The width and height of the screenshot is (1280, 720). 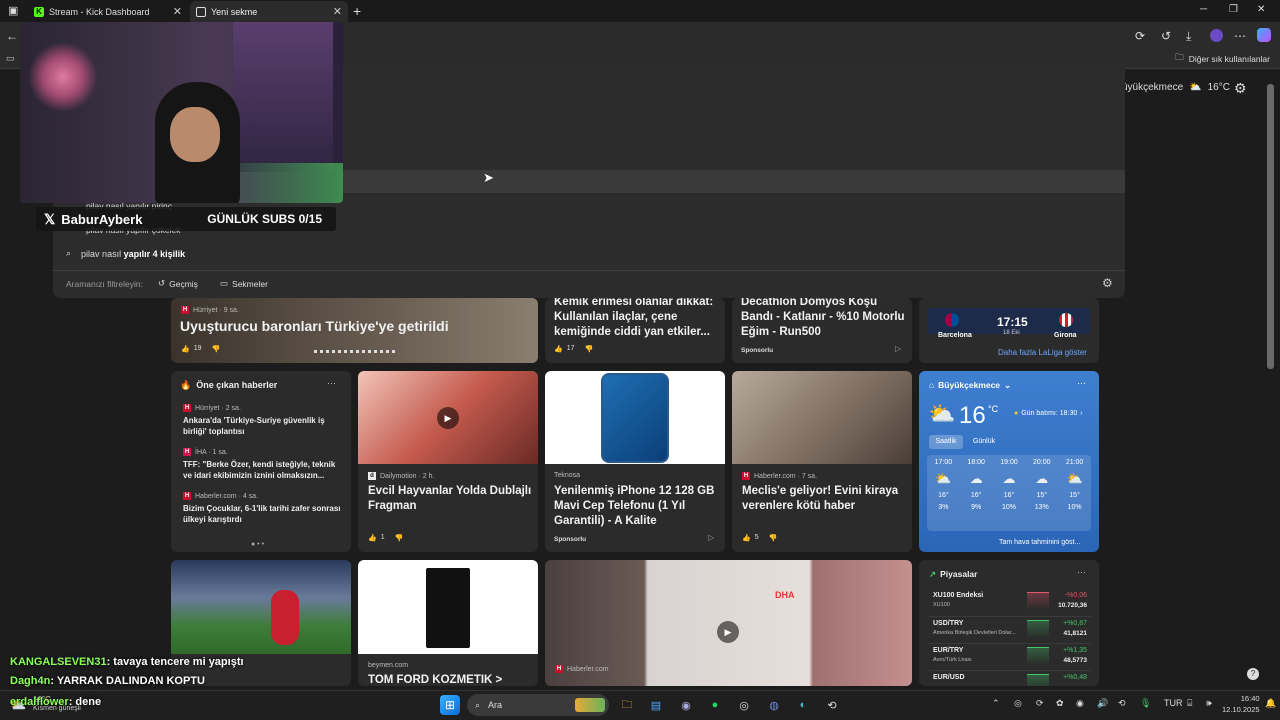 What do you see at coordinates (538, 705) in the screenshot?
I see `taskbar-search: ⌕ Ara` at bounding box center [538, 705].